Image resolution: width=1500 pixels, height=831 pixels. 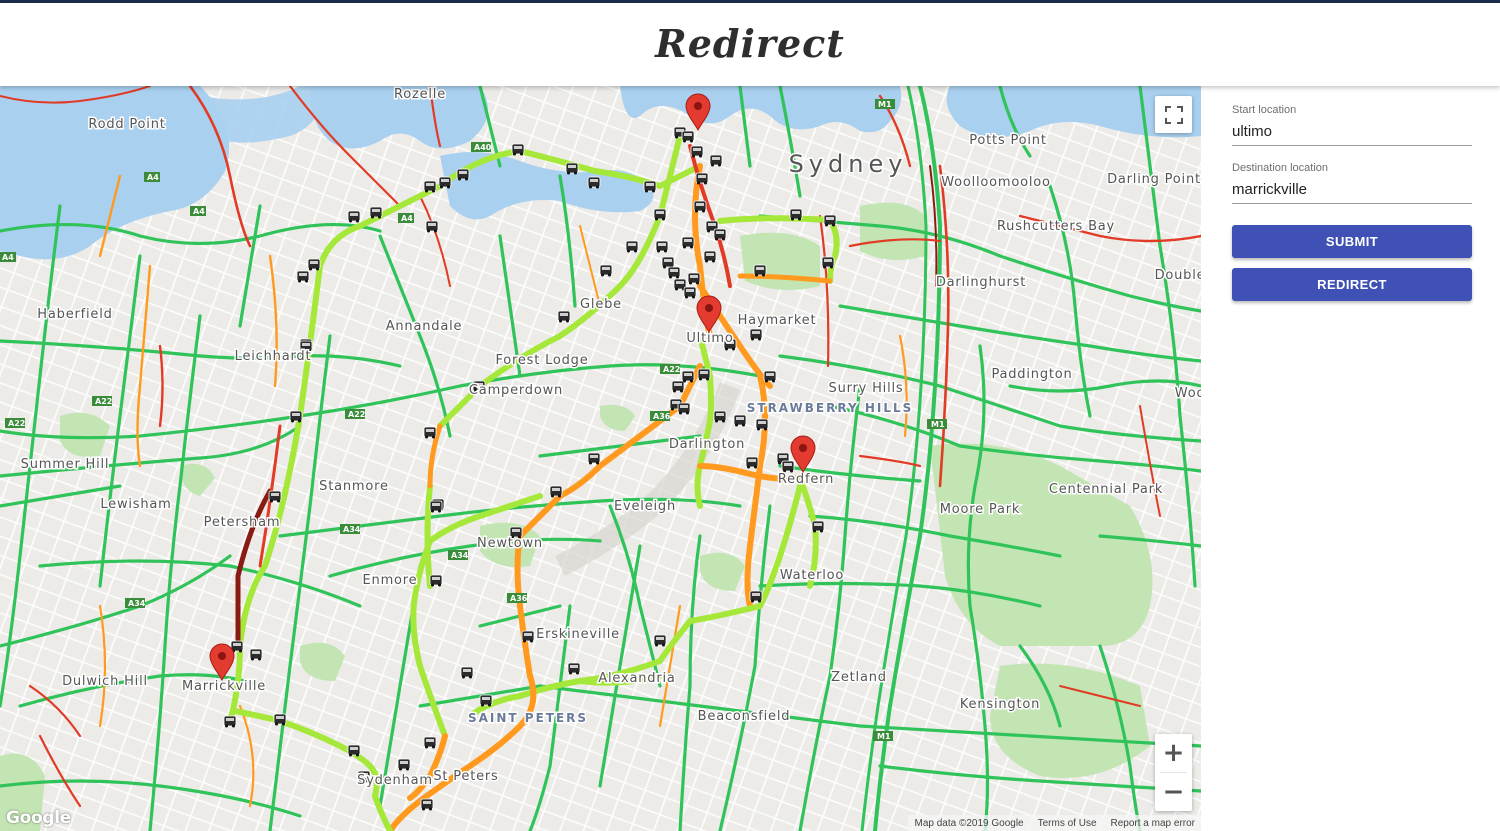 What do you see at coordinates (996, 182) in the screenshot?
I see `place-label: Woolloomooloo` at bounding box center [996, 182].